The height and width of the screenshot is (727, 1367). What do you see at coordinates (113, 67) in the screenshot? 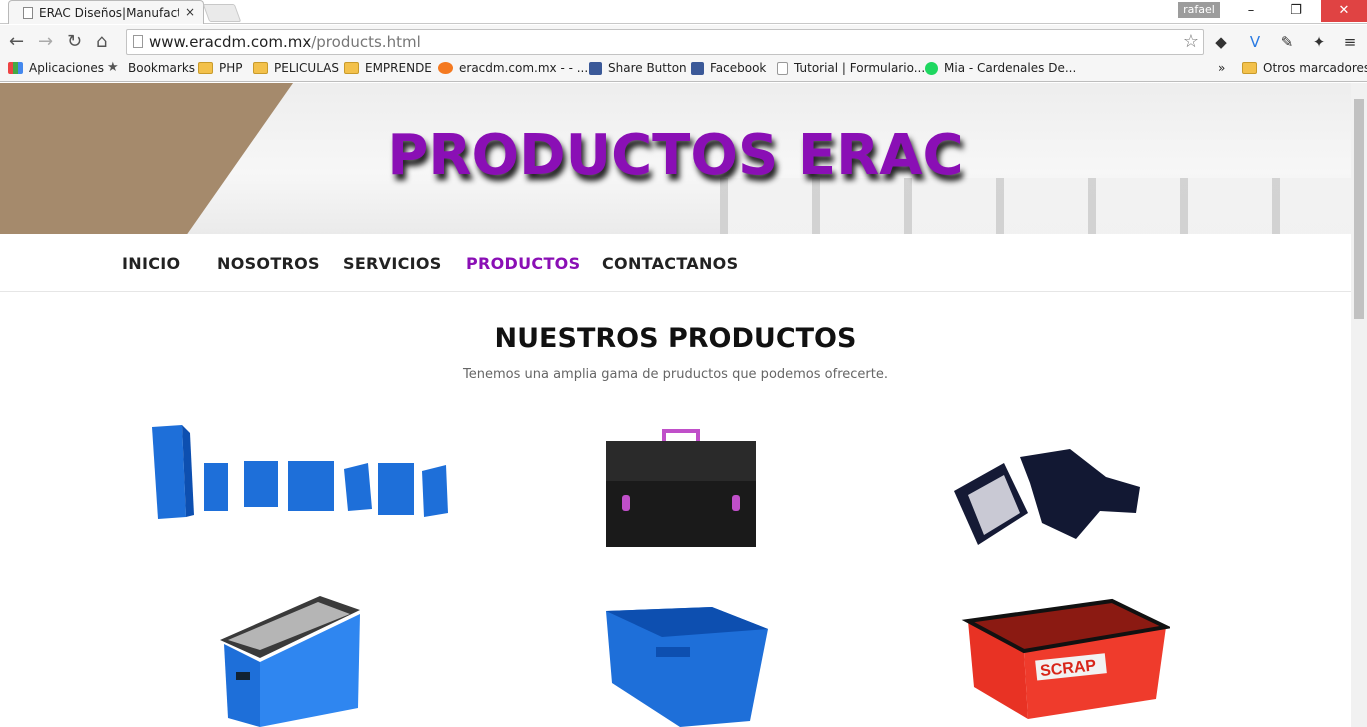
I see `star-icon: ★` at bounding box center [113, 67].